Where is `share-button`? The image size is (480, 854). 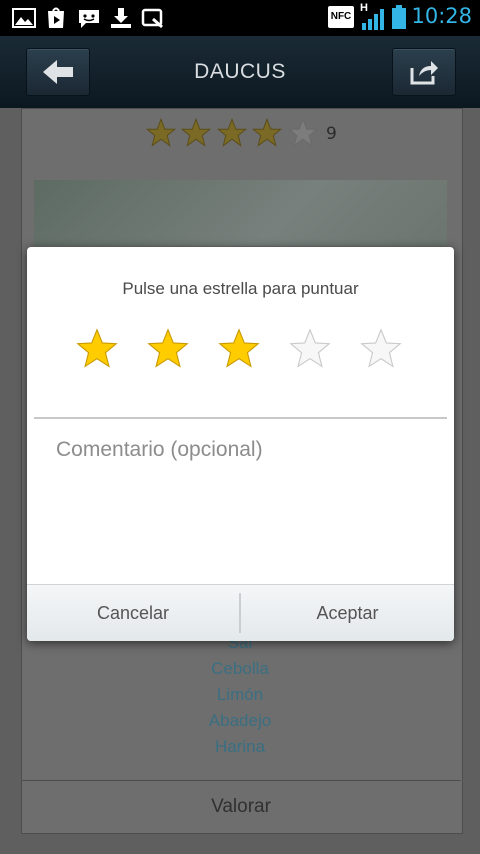 share-button is located at coordinates (424, 72).